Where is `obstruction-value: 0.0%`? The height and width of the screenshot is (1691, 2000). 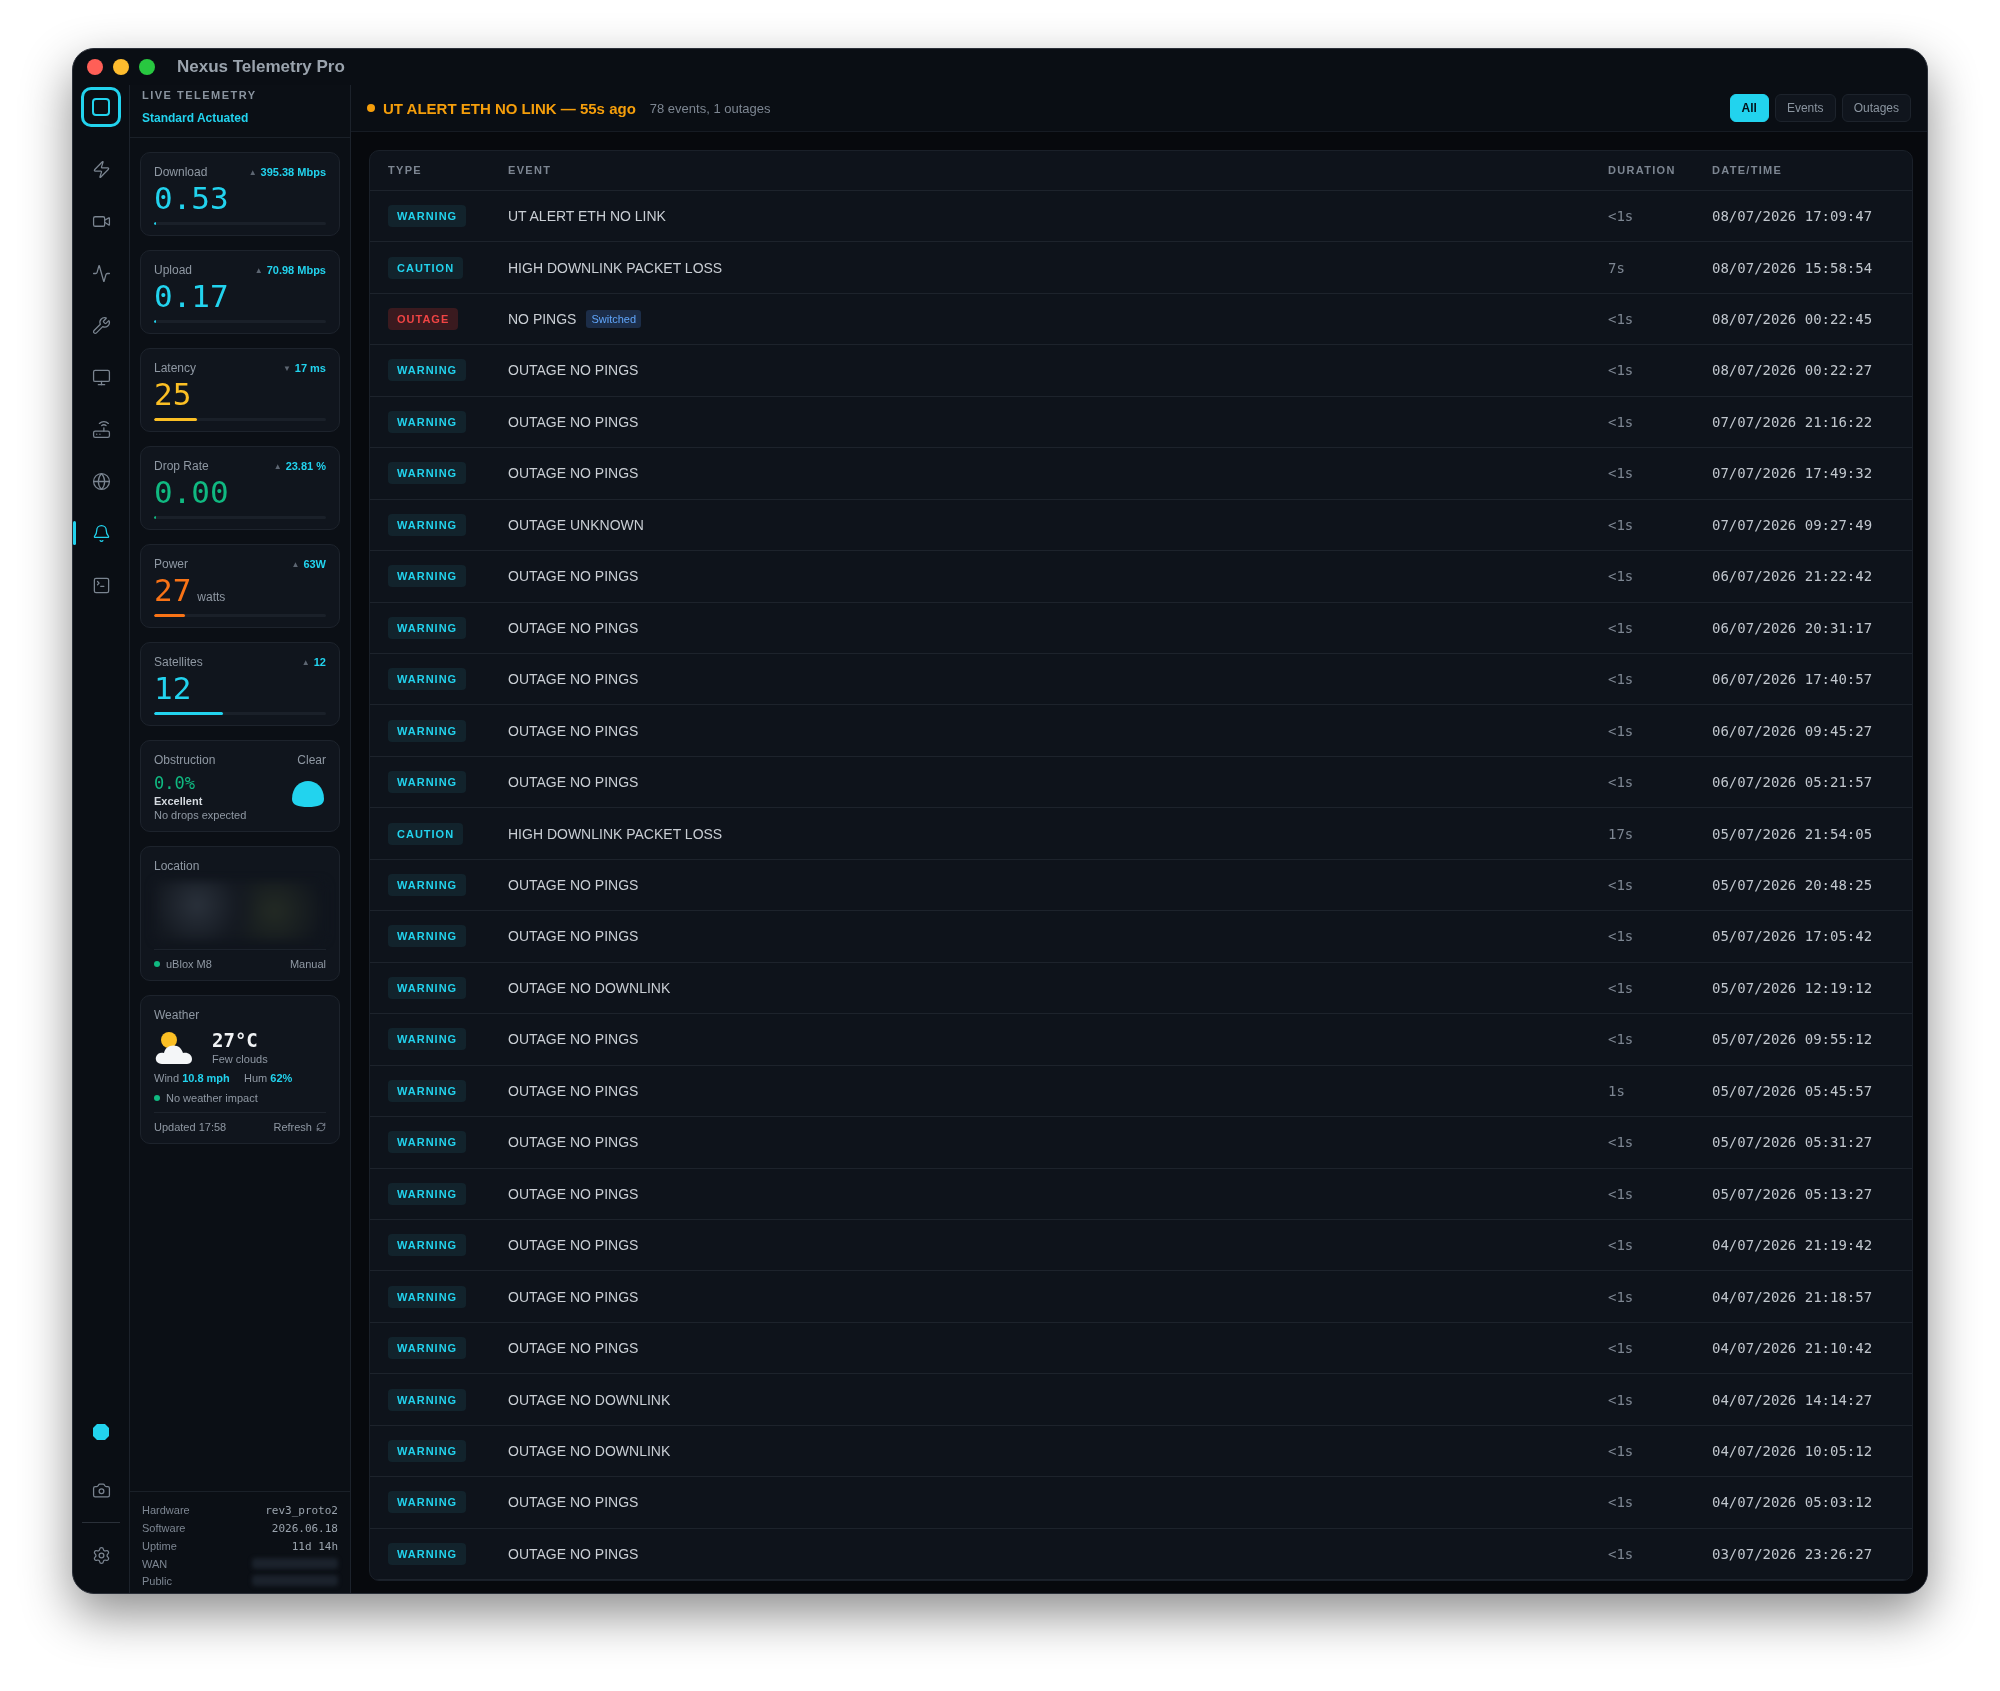 obstruction-value: 0.0% is located at coordinates (175, 783).